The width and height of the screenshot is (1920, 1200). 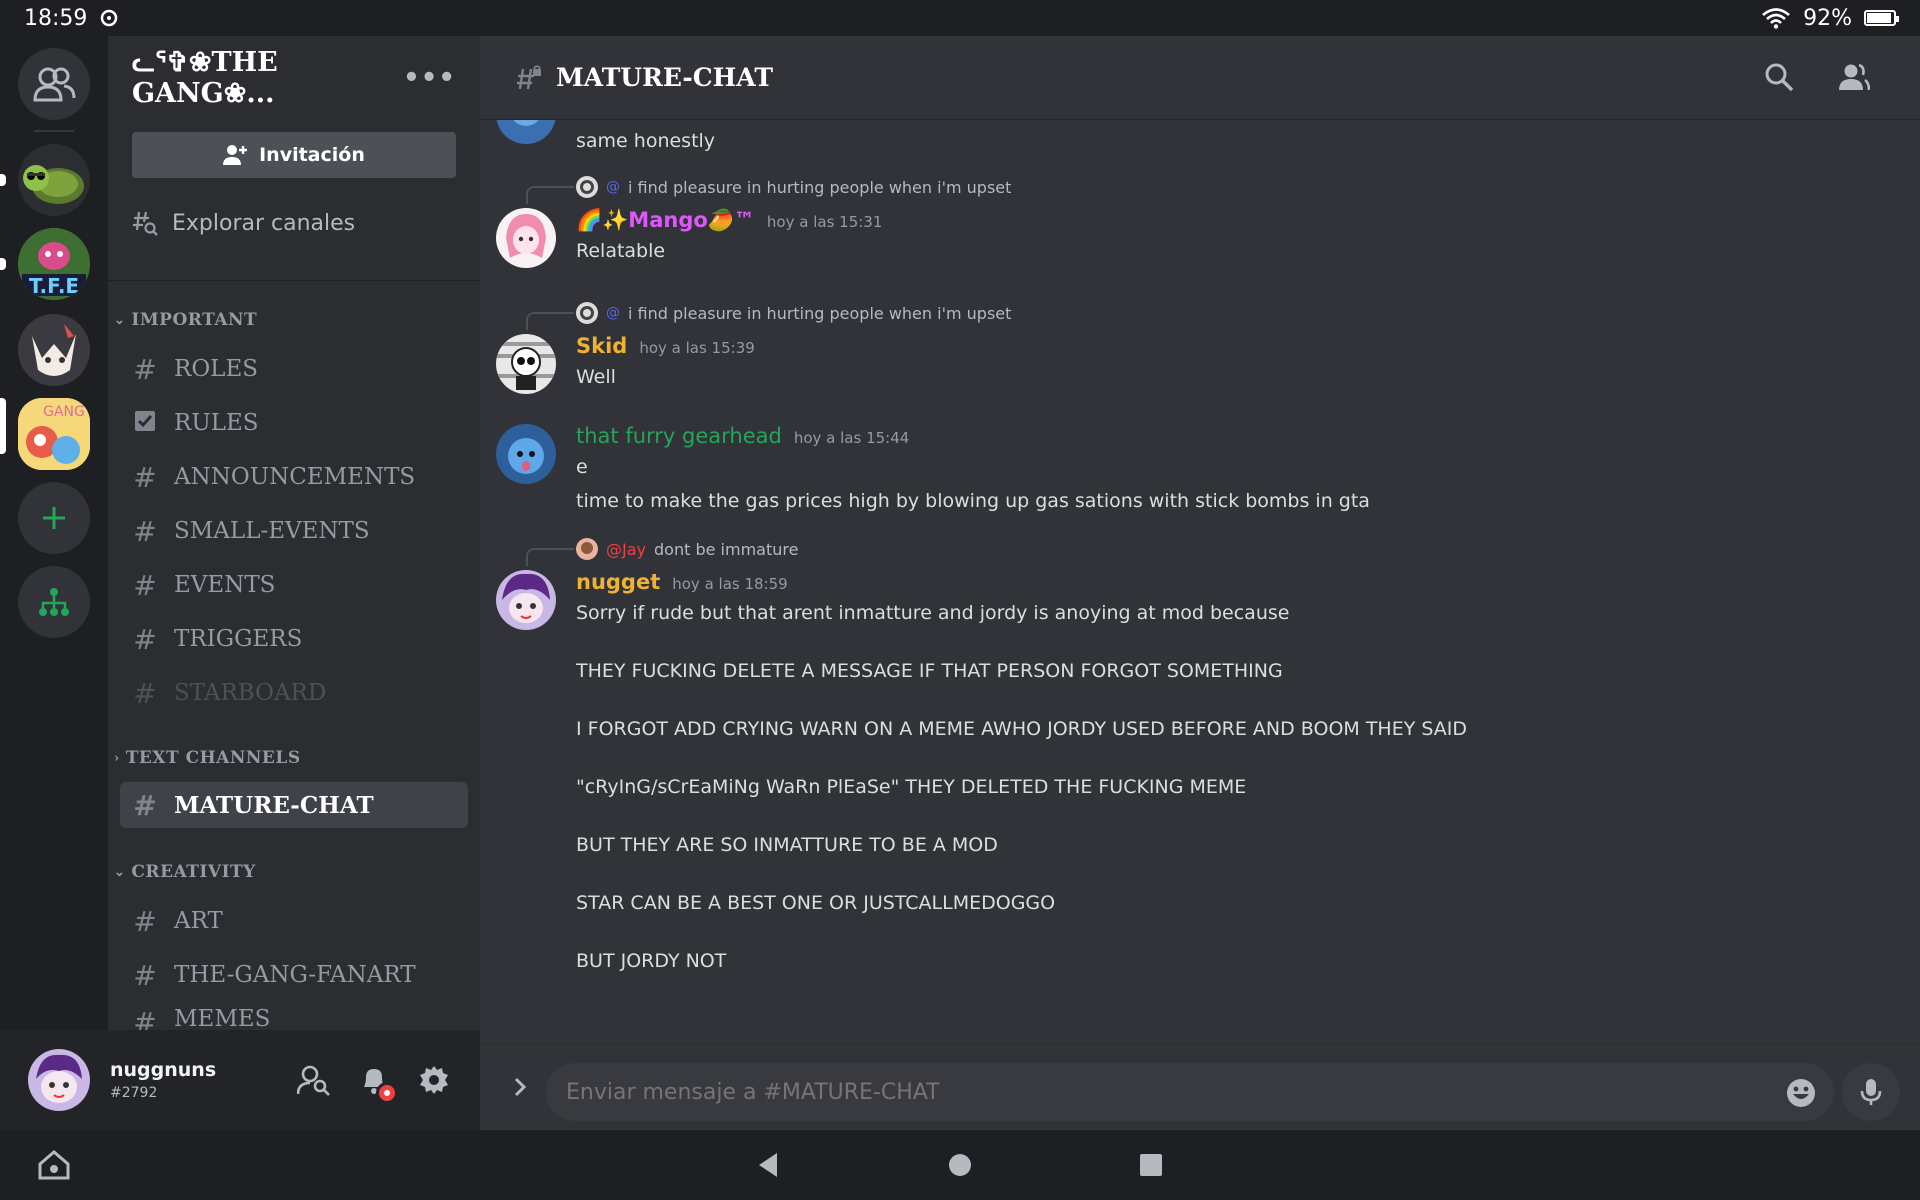 I want to click on server-rail: T.F.E GANG, so click(x=54, y=533).